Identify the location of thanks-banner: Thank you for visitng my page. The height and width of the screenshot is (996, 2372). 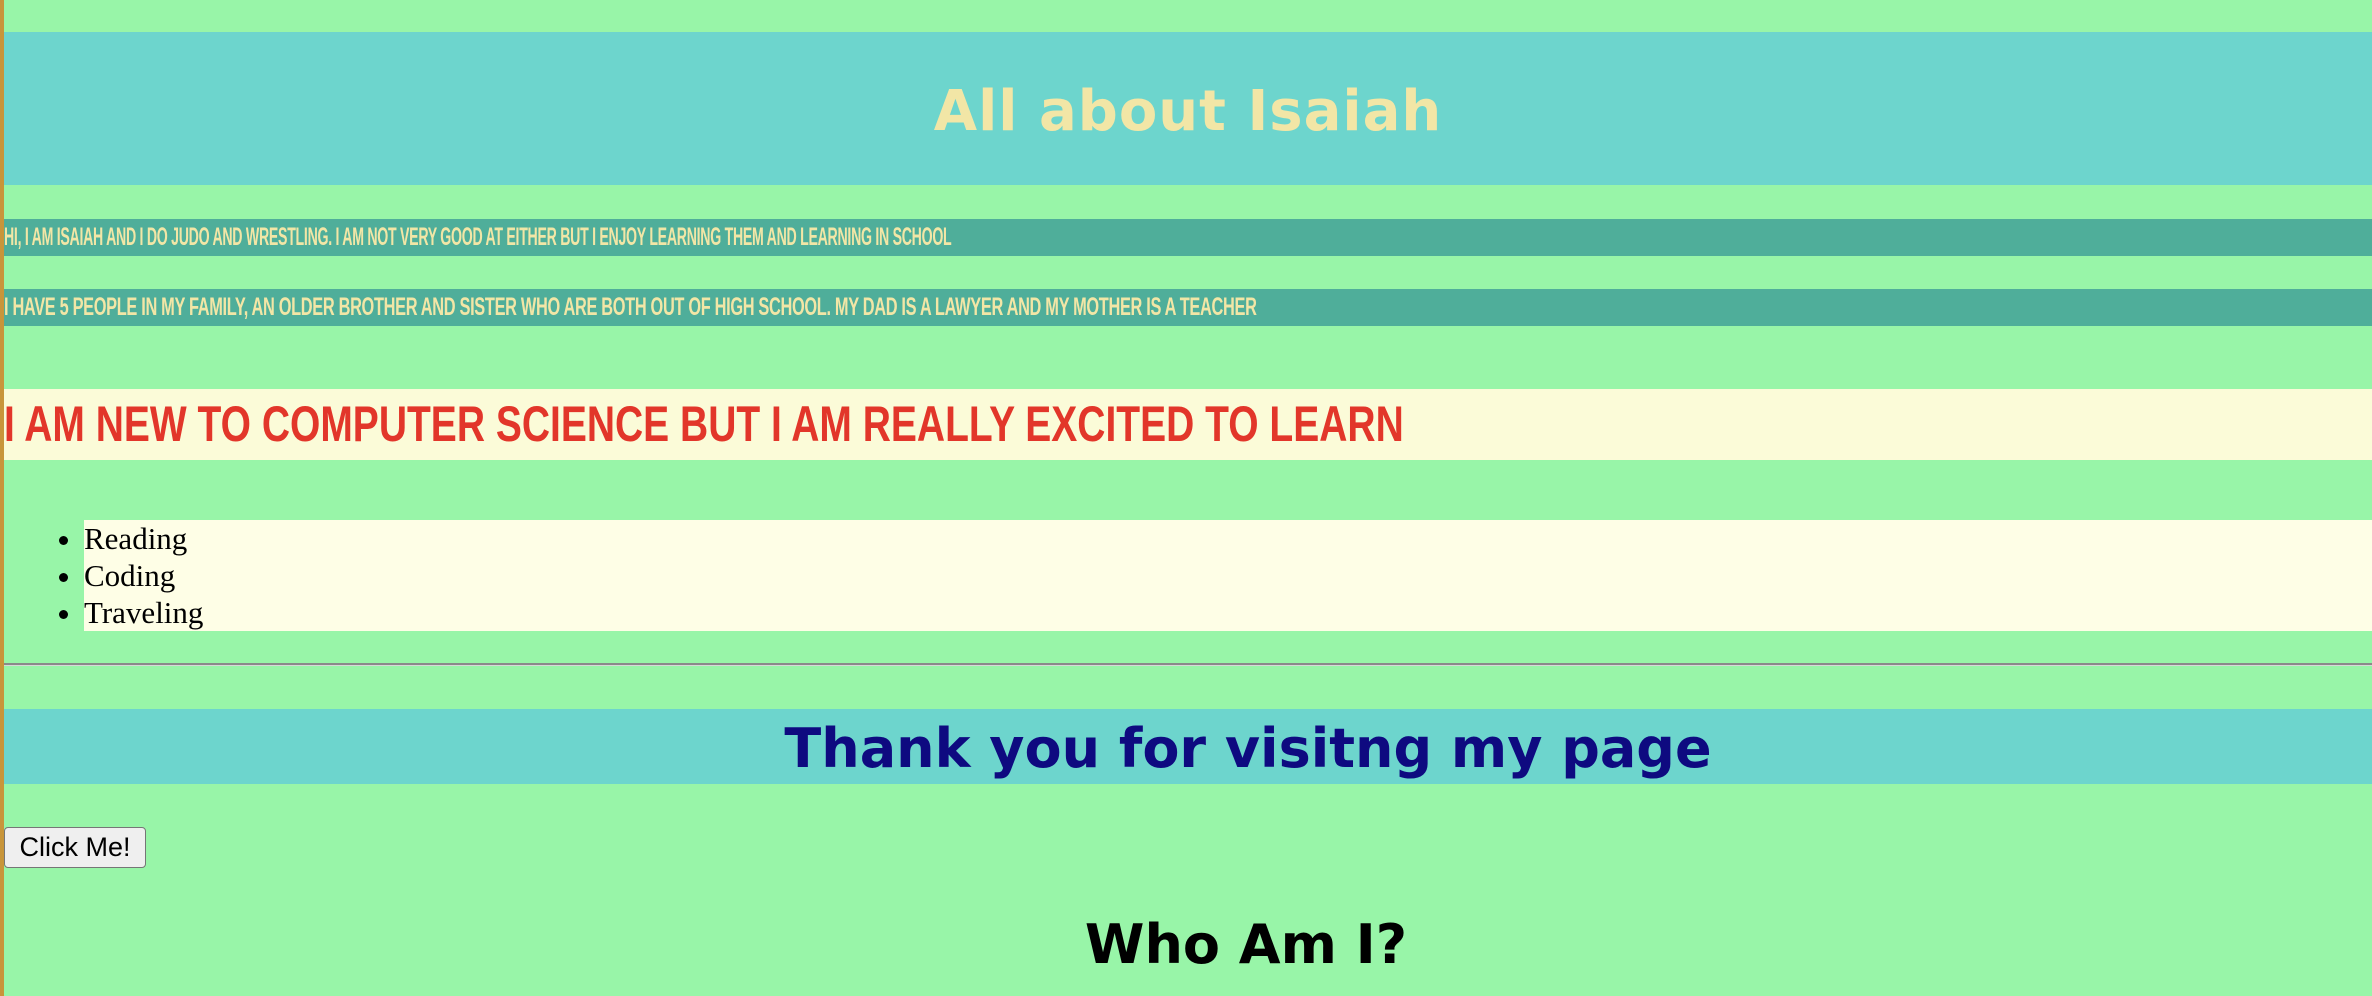
(1188, 746).